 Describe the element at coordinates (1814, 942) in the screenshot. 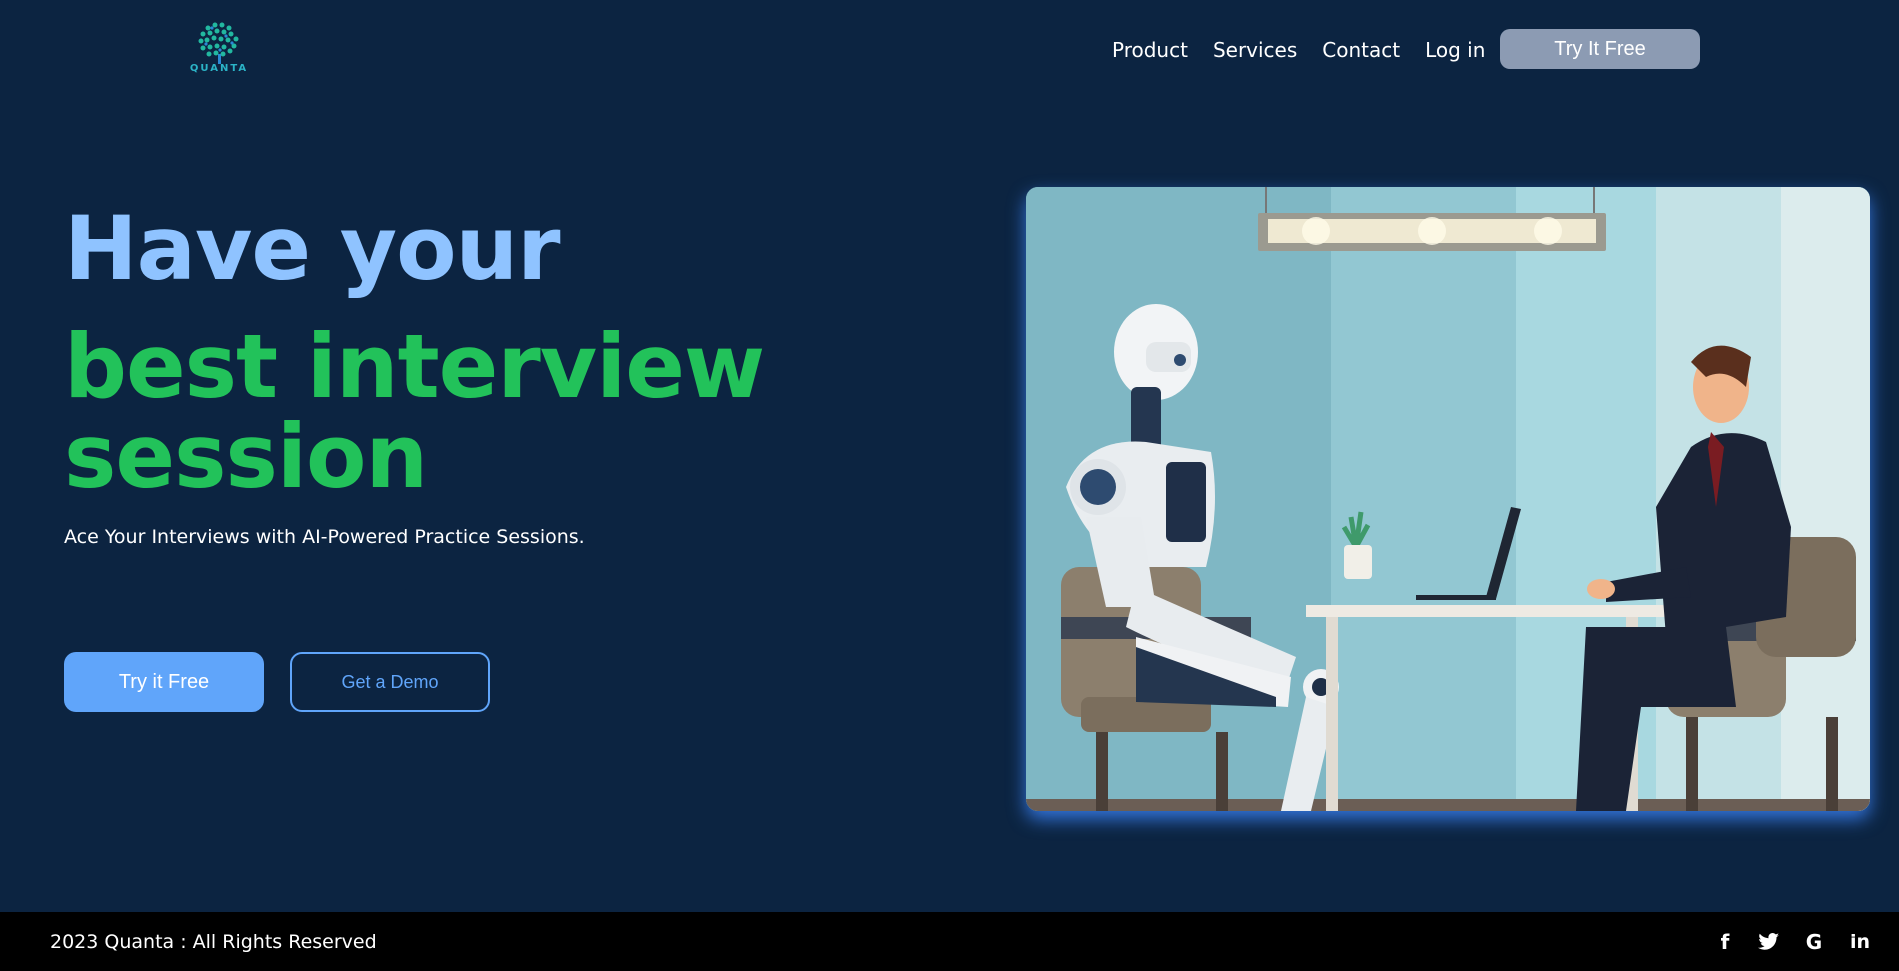

I see `google-icon: G` at that location.